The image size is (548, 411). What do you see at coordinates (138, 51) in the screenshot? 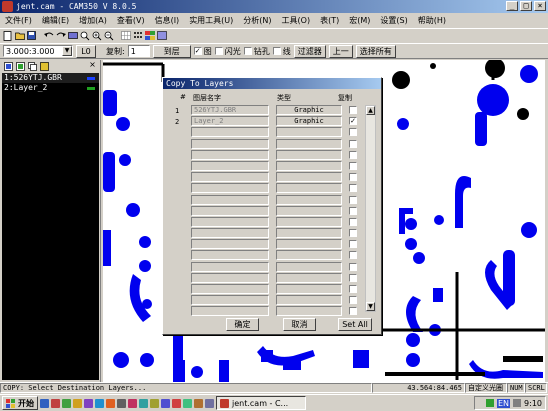
I see `copy-count-input: 1` at bounding box center [138, 51].